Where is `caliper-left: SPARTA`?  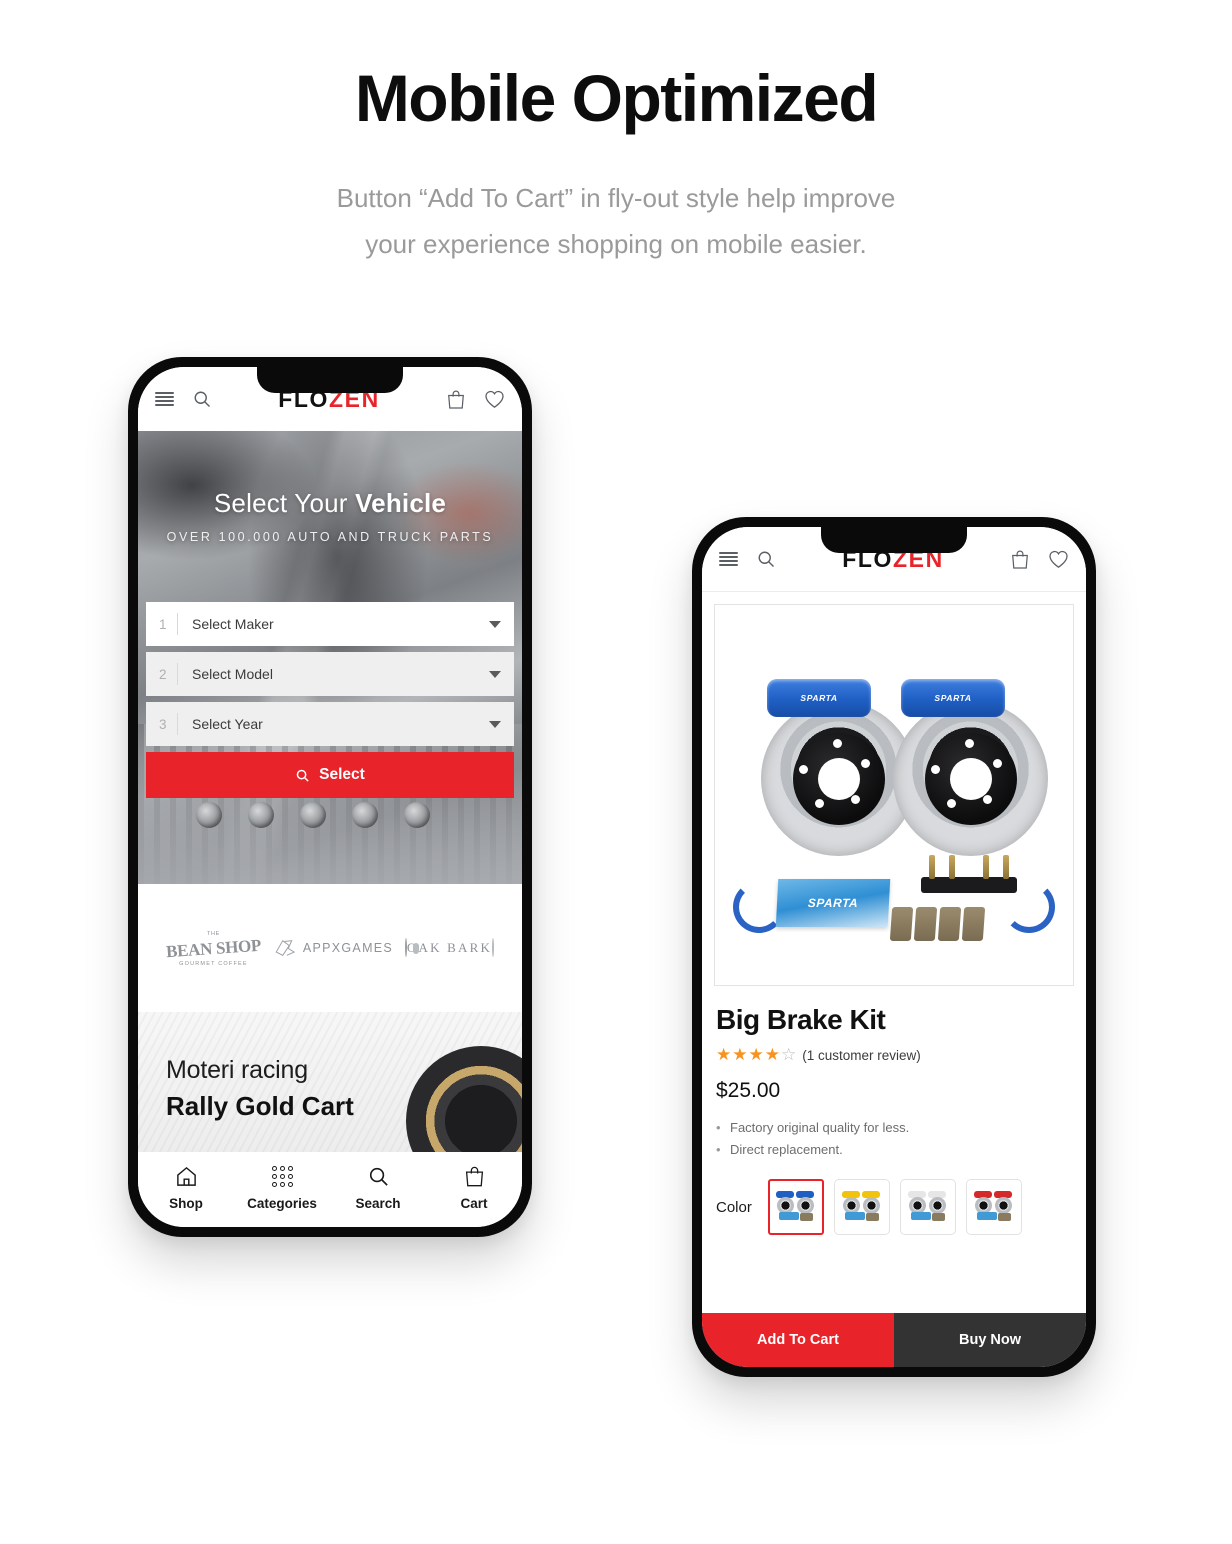 caliper-left: SPARTA is located at coordinates (819, 698).